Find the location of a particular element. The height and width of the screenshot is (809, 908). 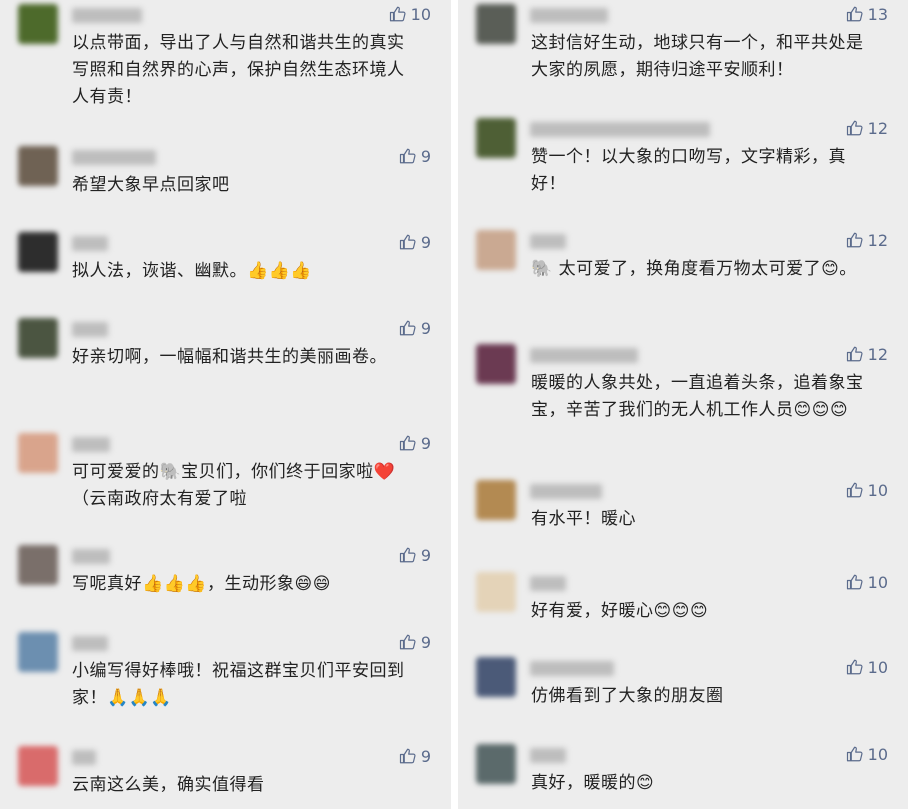

comment-item: 12 🐘 太可爱了，换角度看万物太可爱了😊。 is located at coordinates (683, 283).